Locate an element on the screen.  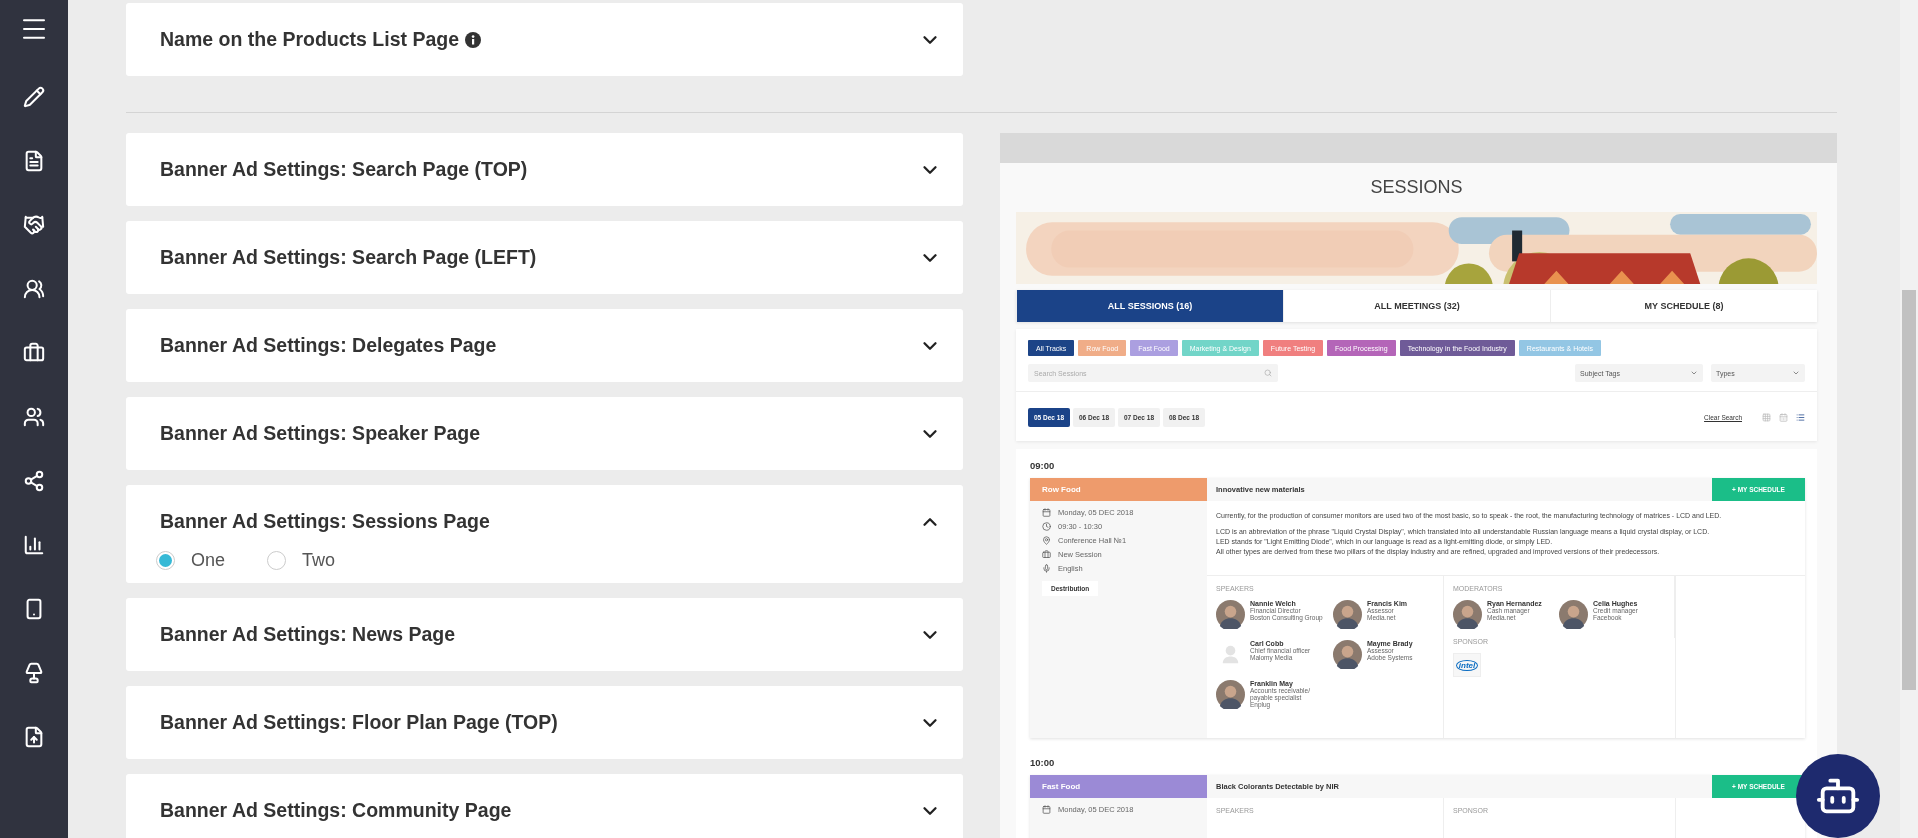
track-header: Fast Food is located at coordinates (1118, 786).